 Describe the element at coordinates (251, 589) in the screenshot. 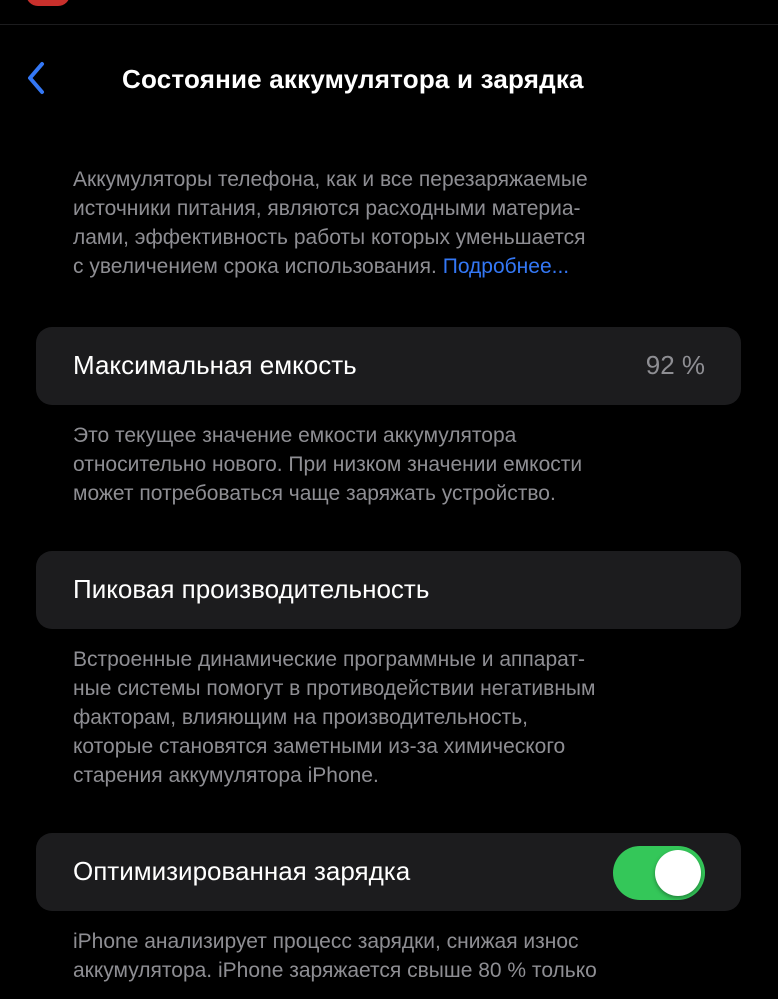

I see `peak-performance-label: Пиковая производительность` at that location.